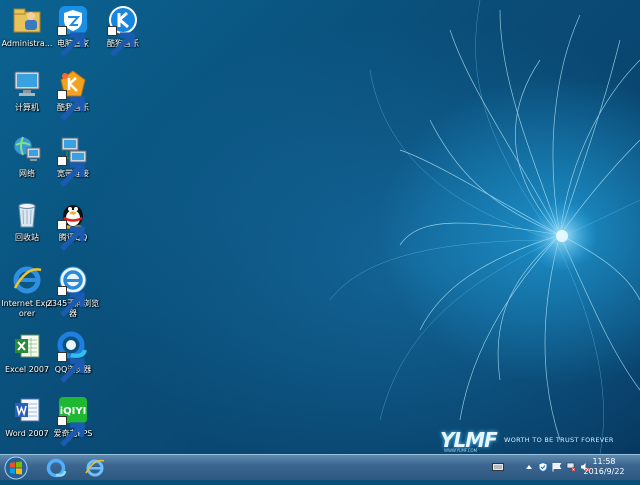 The height and width of the screenshot is (485, 640). Describe the element at coordinates (604, 461) in the screenshot. I see `clock-time: 11:58` at that location.